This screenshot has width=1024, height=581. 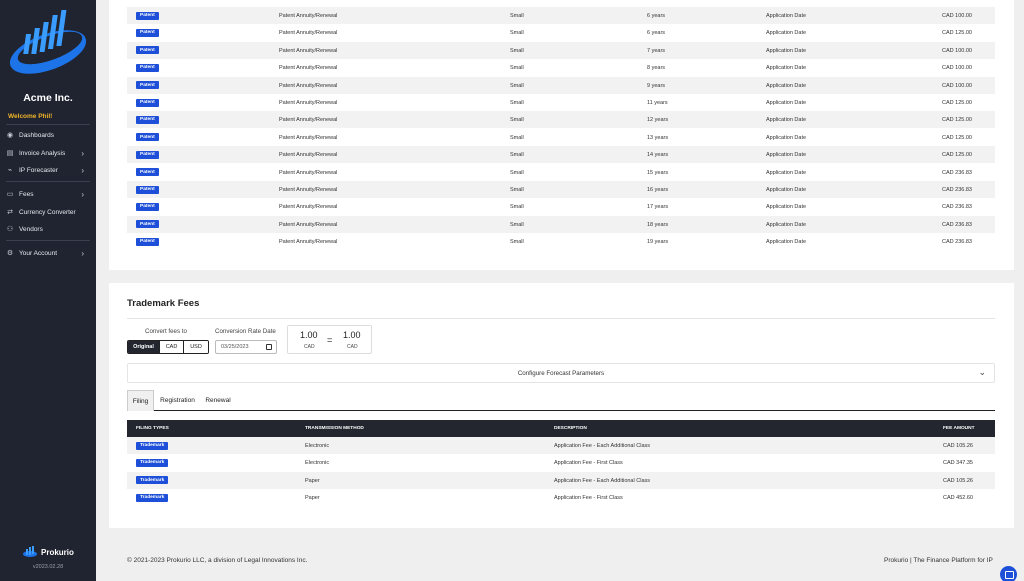 I want to click on sidebar-item-currency-converter: ⇄ Currency Converter, so click(x=48, y=212).